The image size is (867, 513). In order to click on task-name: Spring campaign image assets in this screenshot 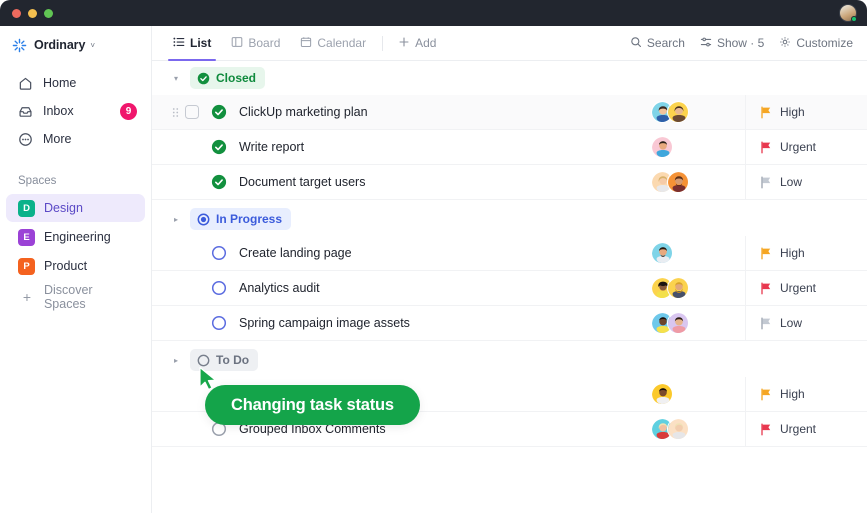, I will do `click(324, 323)`.